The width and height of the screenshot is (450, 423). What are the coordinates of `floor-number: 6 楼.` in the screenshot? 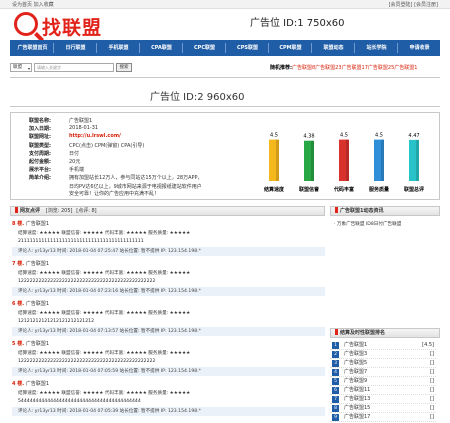 It's located at (18, 304).